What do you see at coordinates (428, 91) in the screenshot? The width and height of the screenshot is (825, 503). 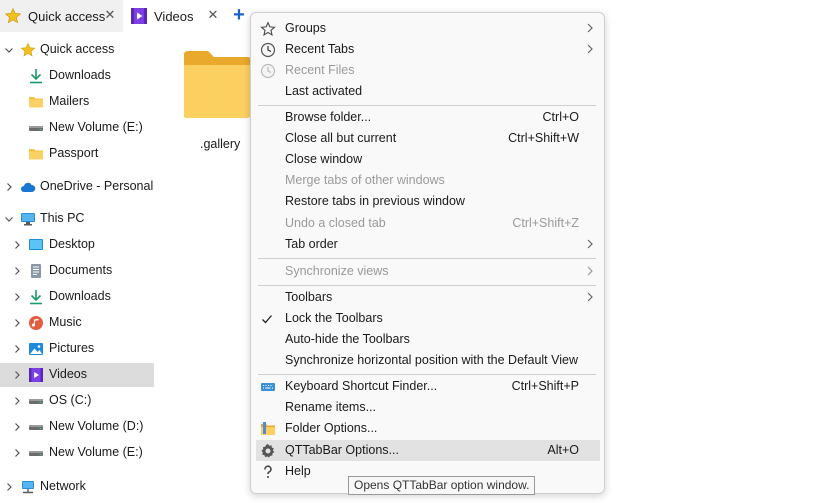 I see `menu-item-last-activated: Last activated` at bounding box center [428, 91].